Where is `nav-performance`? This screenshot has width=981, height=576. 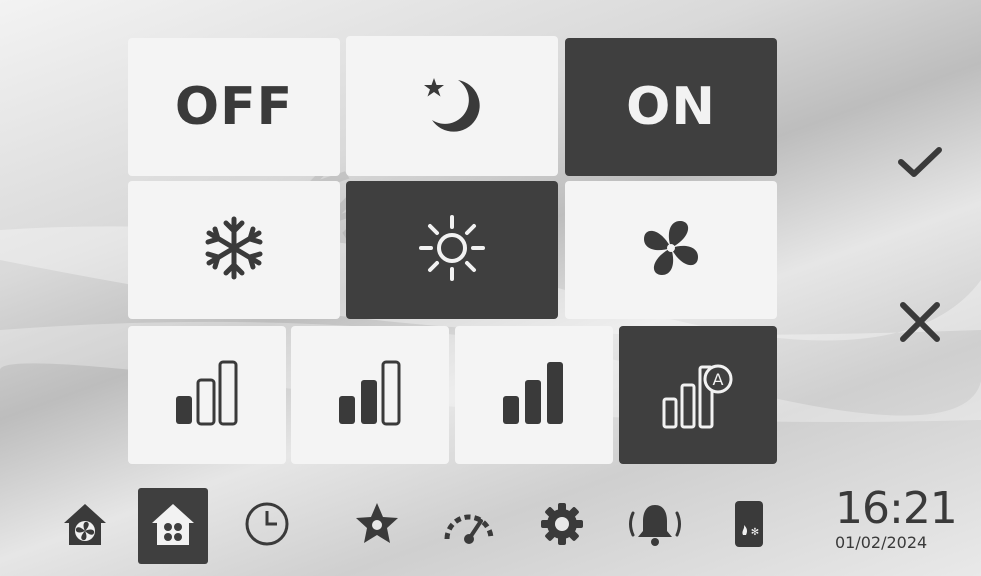 nav-performance is located at coordinates (469, 526).